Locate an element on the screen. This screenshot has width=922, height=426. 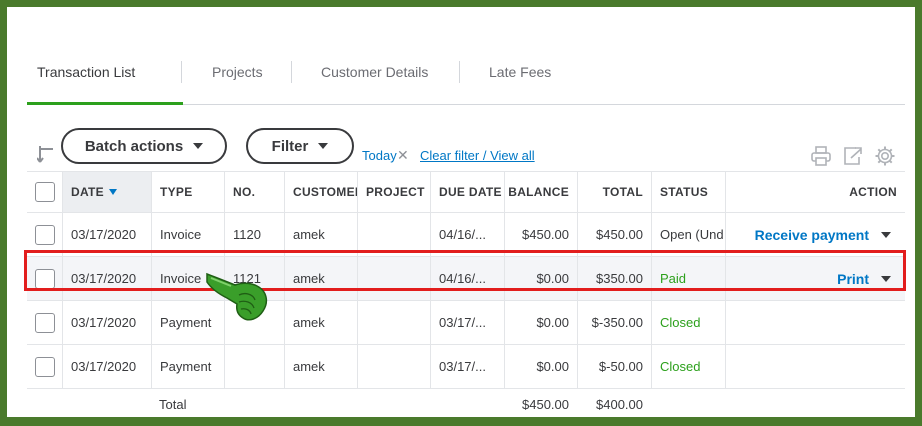
header-label: CUSTOMER is located at coordinates (325, 192).